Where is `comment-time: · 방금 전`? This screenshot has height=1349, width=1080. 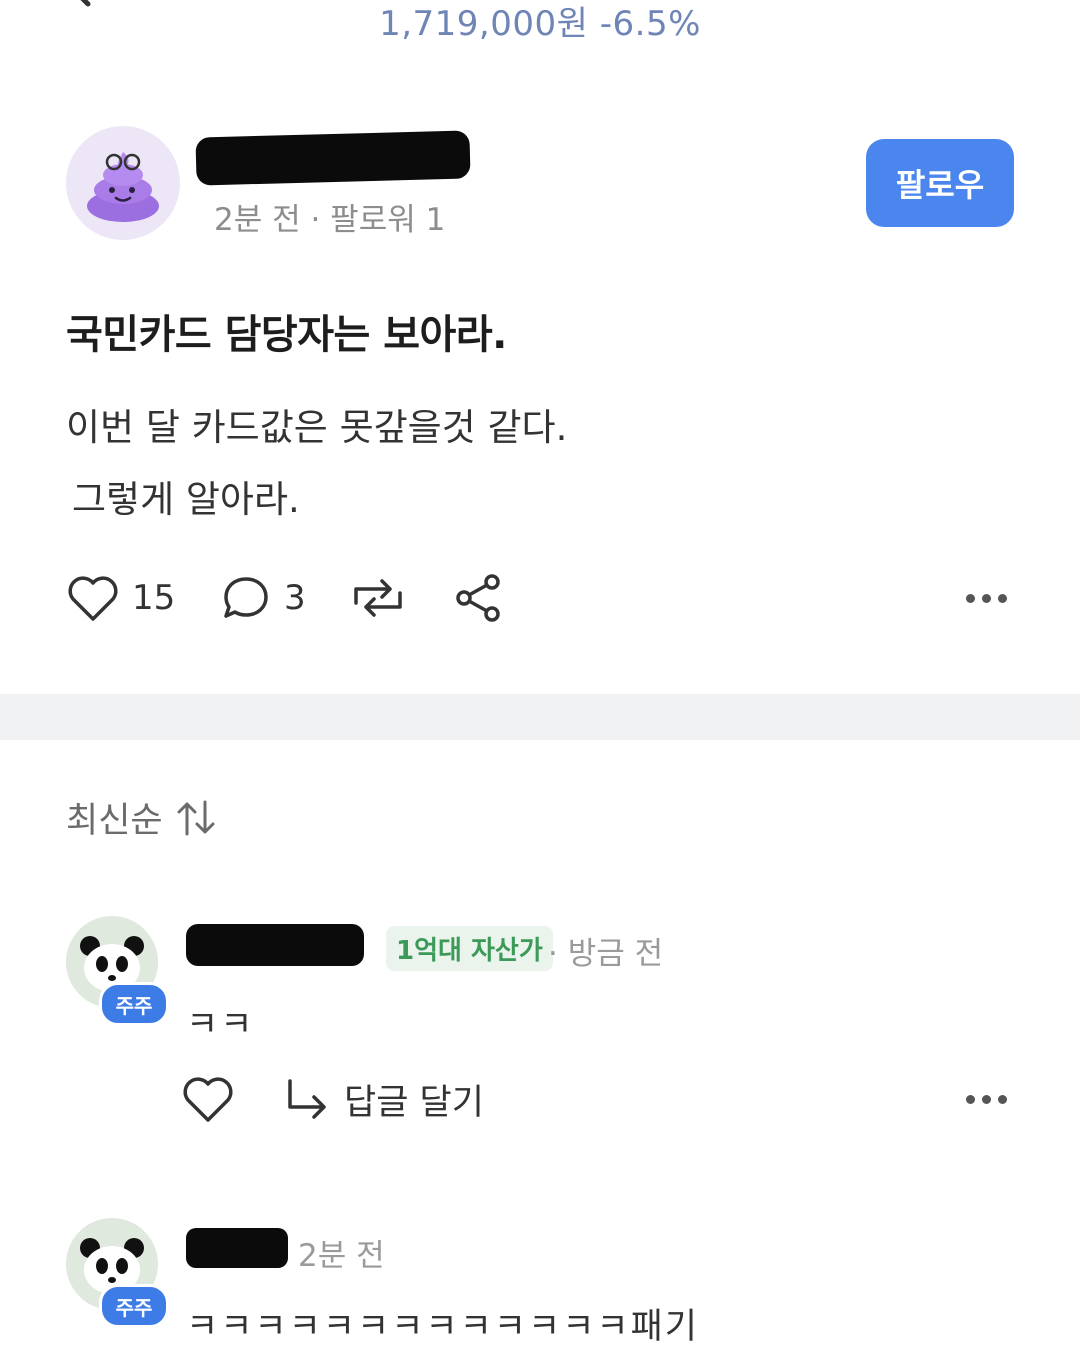
comment-time: · 방금 전 is located at coordinates (606, 954).